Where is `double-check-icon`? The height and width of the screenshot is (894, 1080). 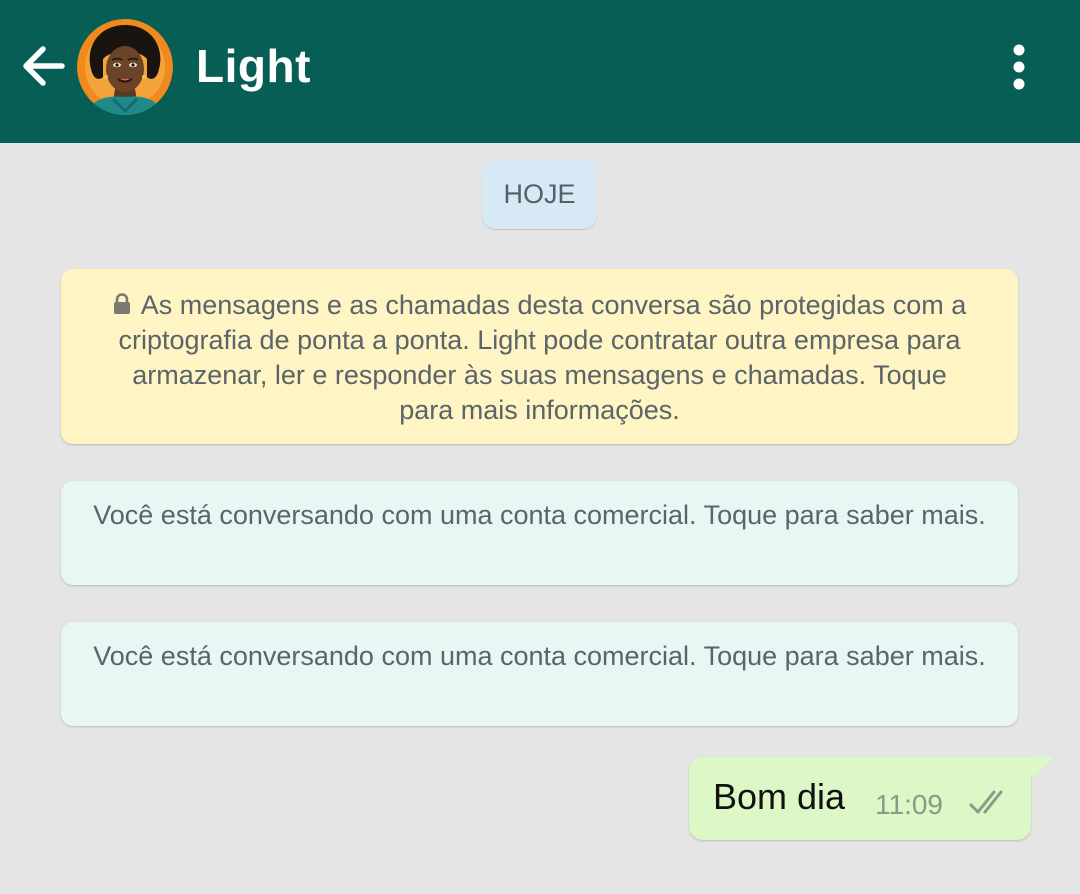
double-check-icon is located at coordinates (992, 802).